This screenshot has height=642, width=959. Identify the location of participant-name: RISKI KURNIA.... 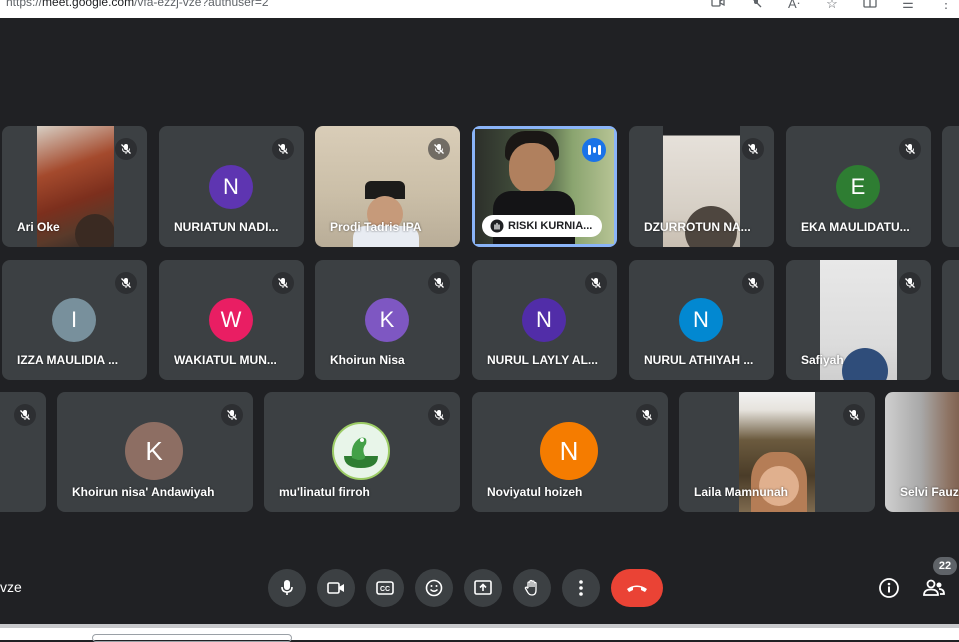
(550, 226).